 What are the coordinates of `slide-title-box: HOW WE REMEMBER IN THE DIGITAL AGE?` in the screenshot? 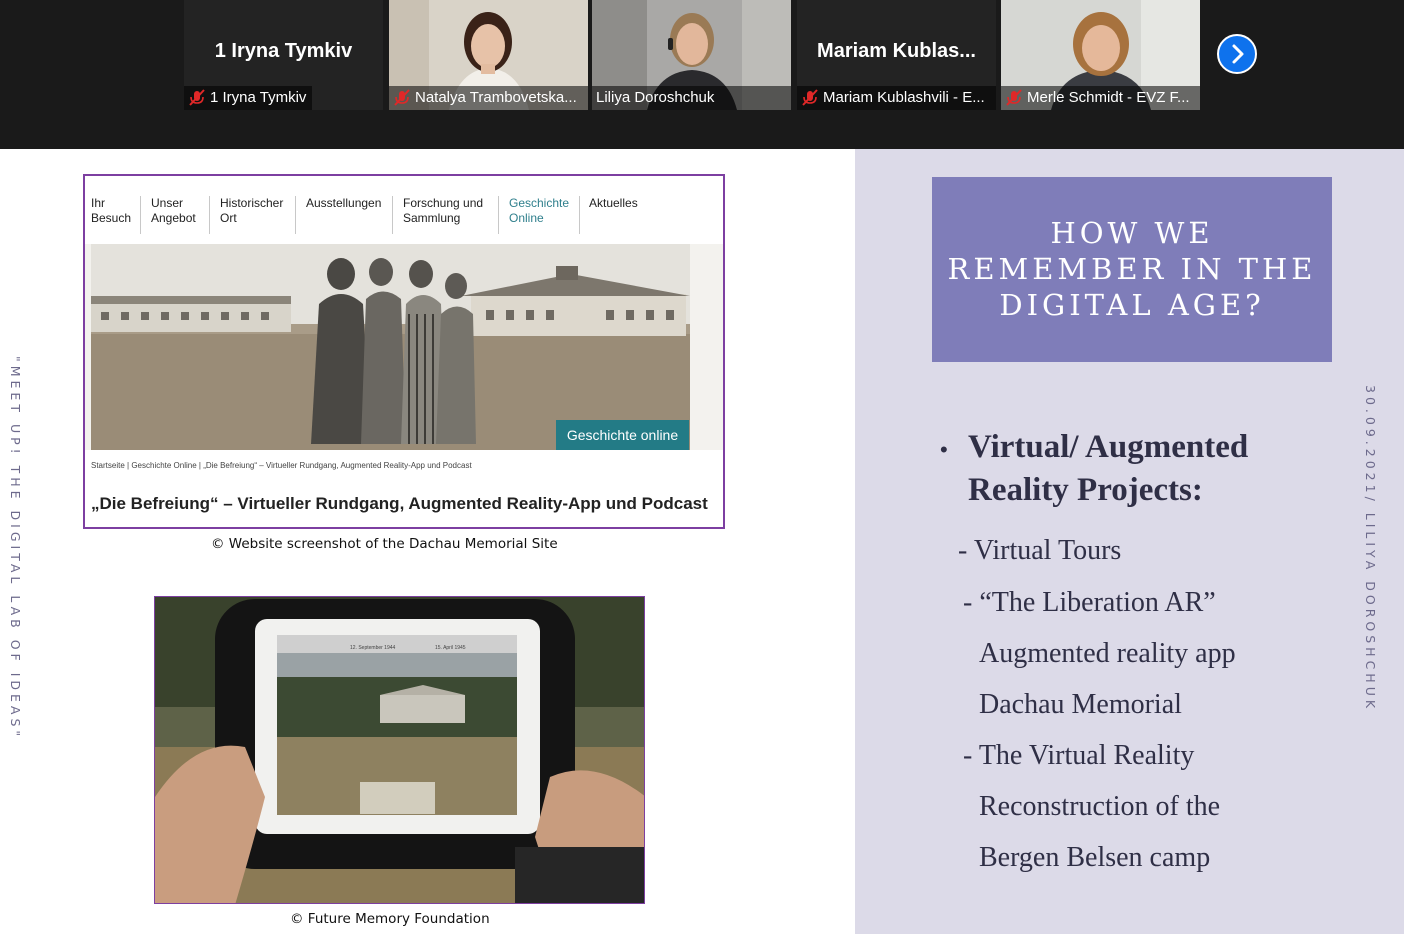 It's located at (1132, 269).